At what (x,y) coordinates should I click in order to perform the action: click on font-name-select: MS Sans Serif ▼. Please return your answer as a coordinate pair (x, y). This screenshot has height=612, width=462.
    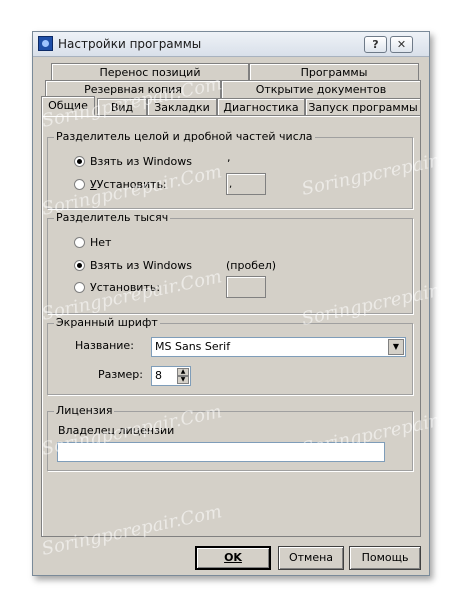
    Looking at the image, I should click on (278, 347).